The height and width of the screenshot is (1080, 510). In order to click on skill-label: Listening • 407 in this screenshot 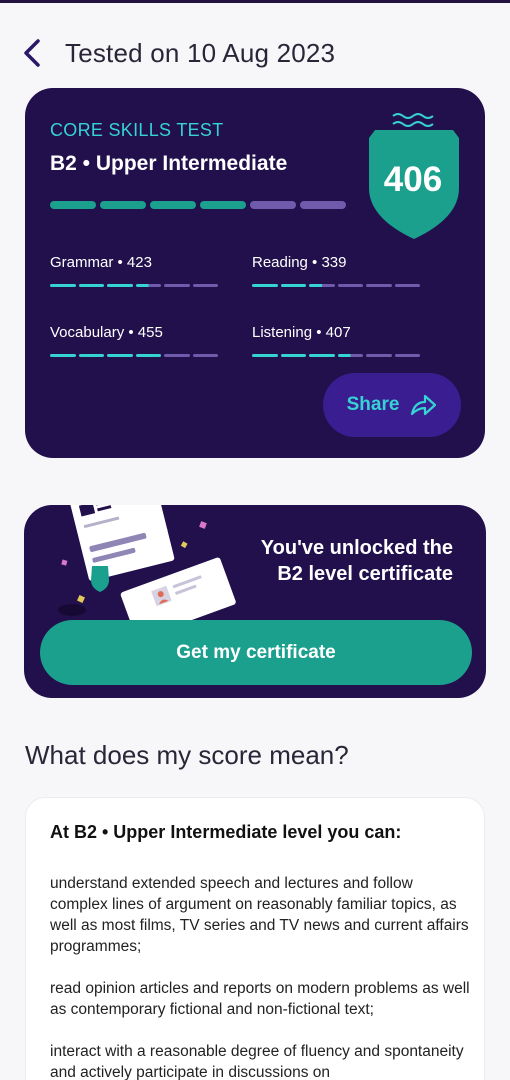, I will do `click(301, 332)`.